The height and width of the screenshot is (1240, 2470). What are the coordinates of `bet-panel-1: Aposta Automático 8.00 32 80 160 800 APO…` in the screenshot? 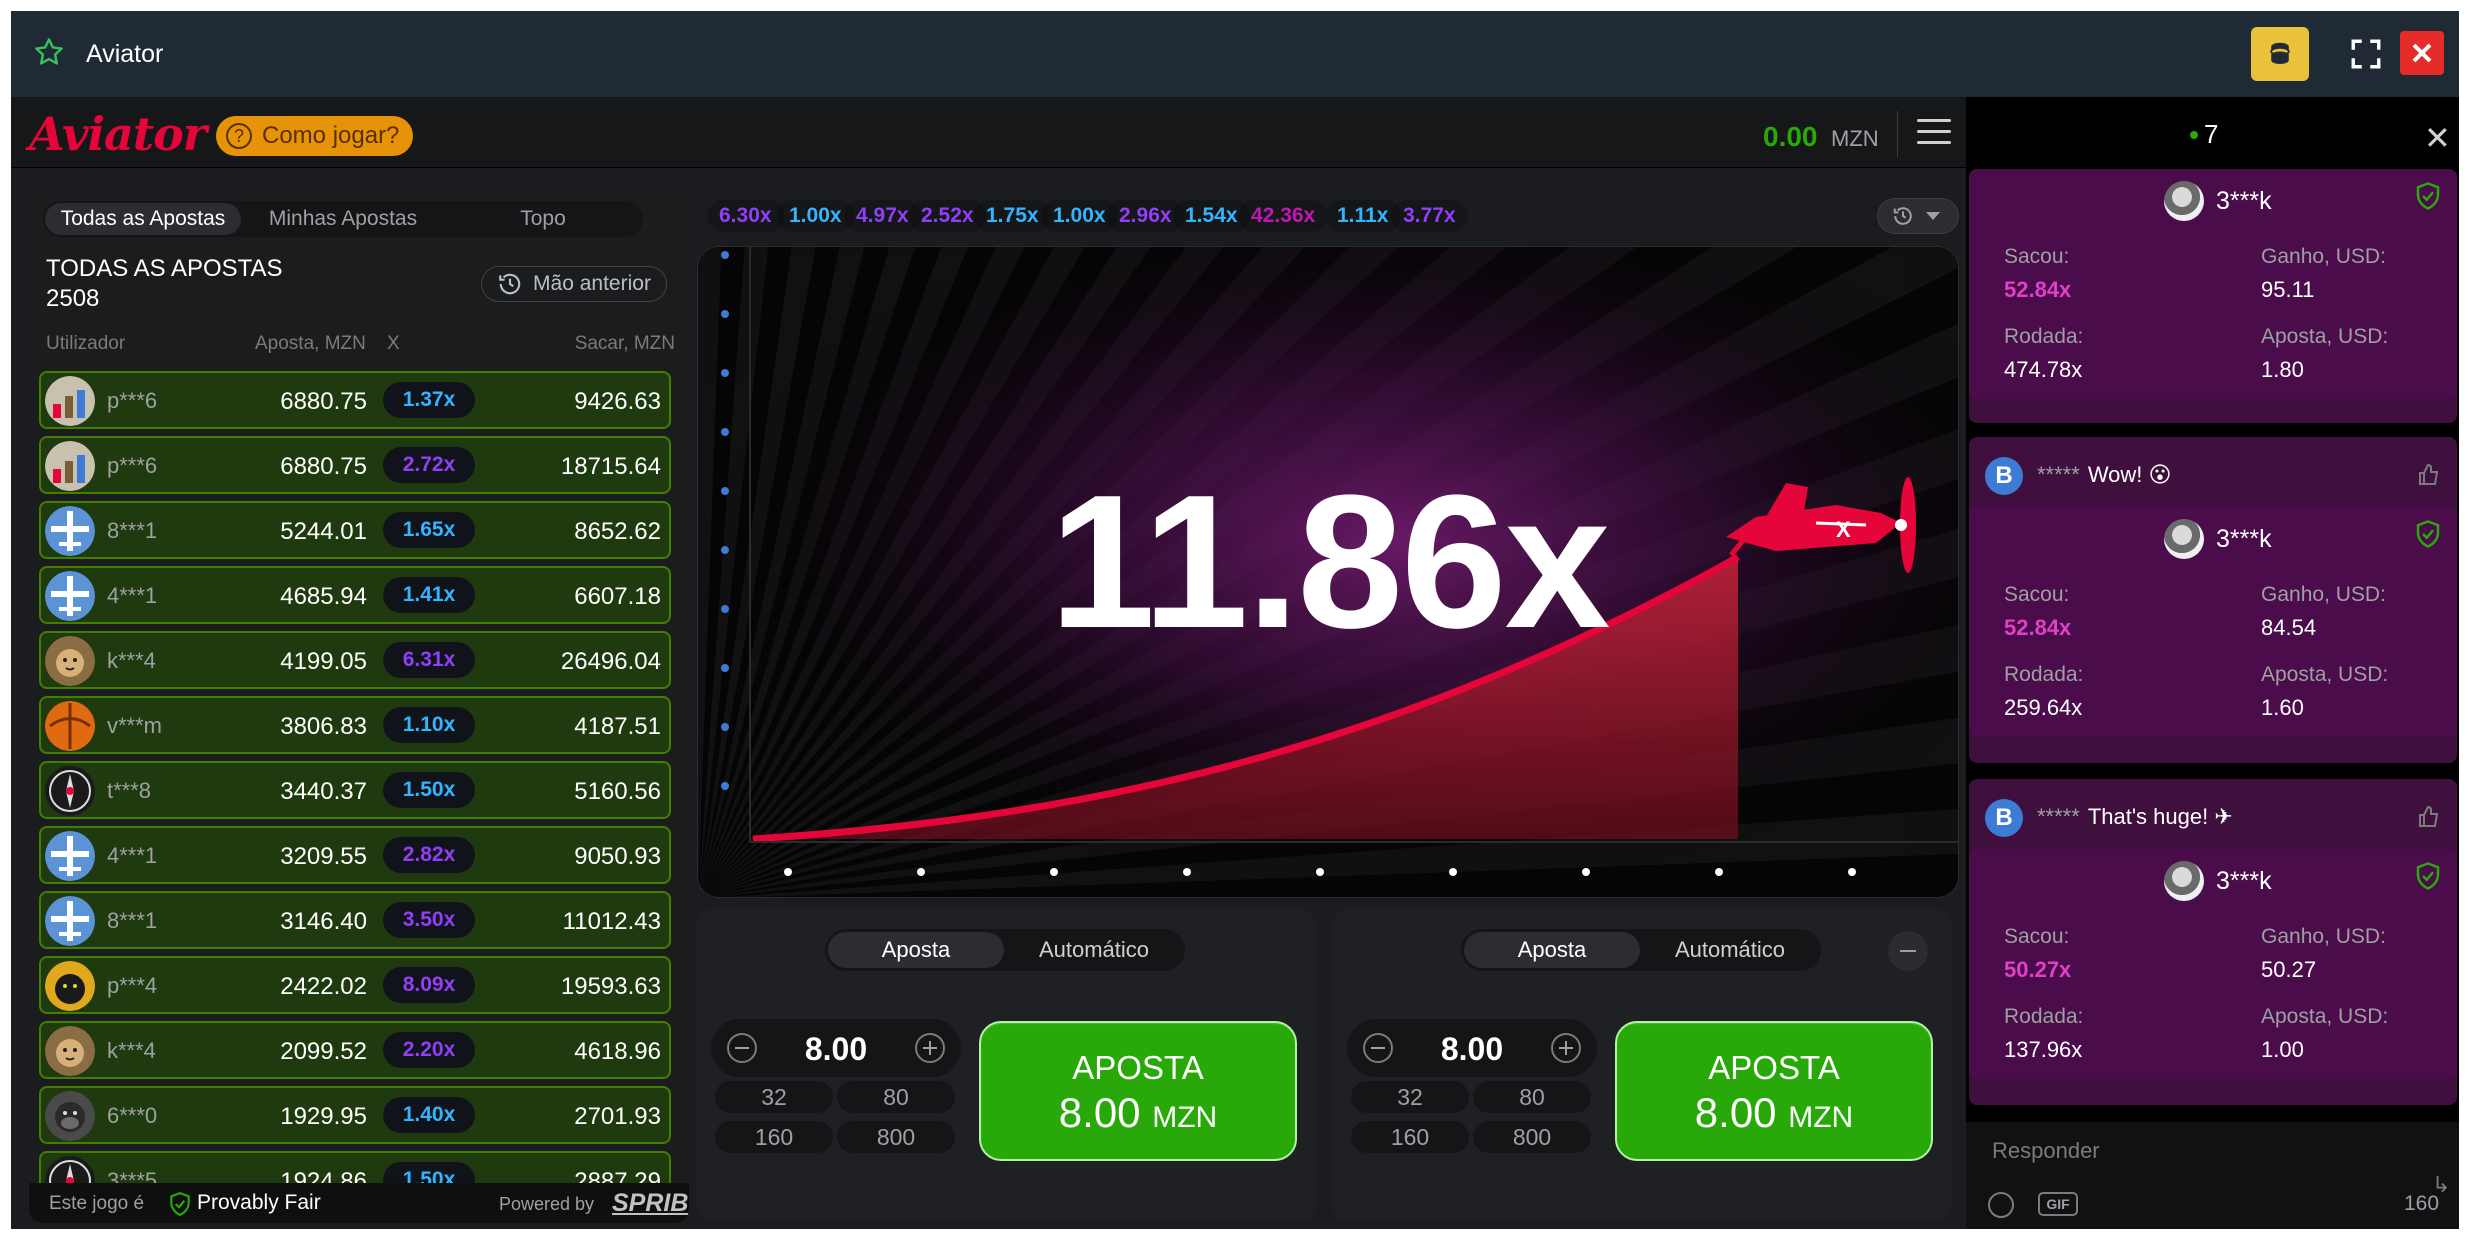 It's located at (1006, 1065).